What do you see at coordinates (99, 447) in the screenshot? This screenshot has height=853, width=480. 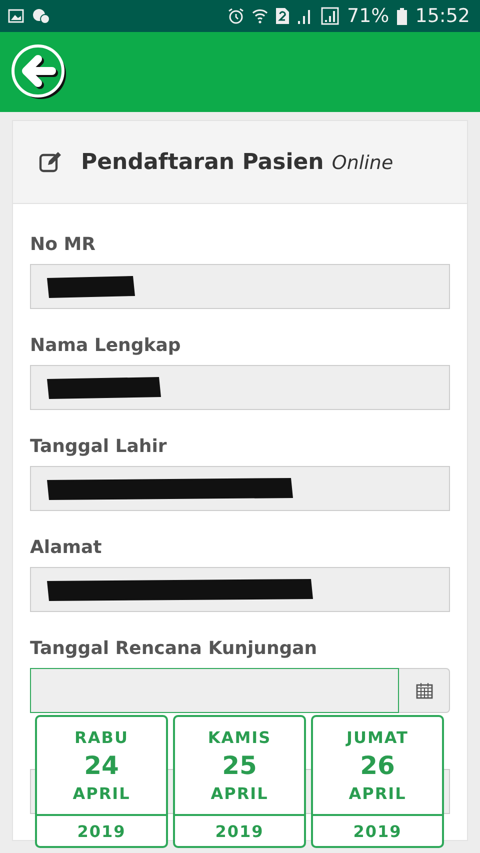 I see `field-label: Tanggal Lahir` at bounding box center [99, 447].